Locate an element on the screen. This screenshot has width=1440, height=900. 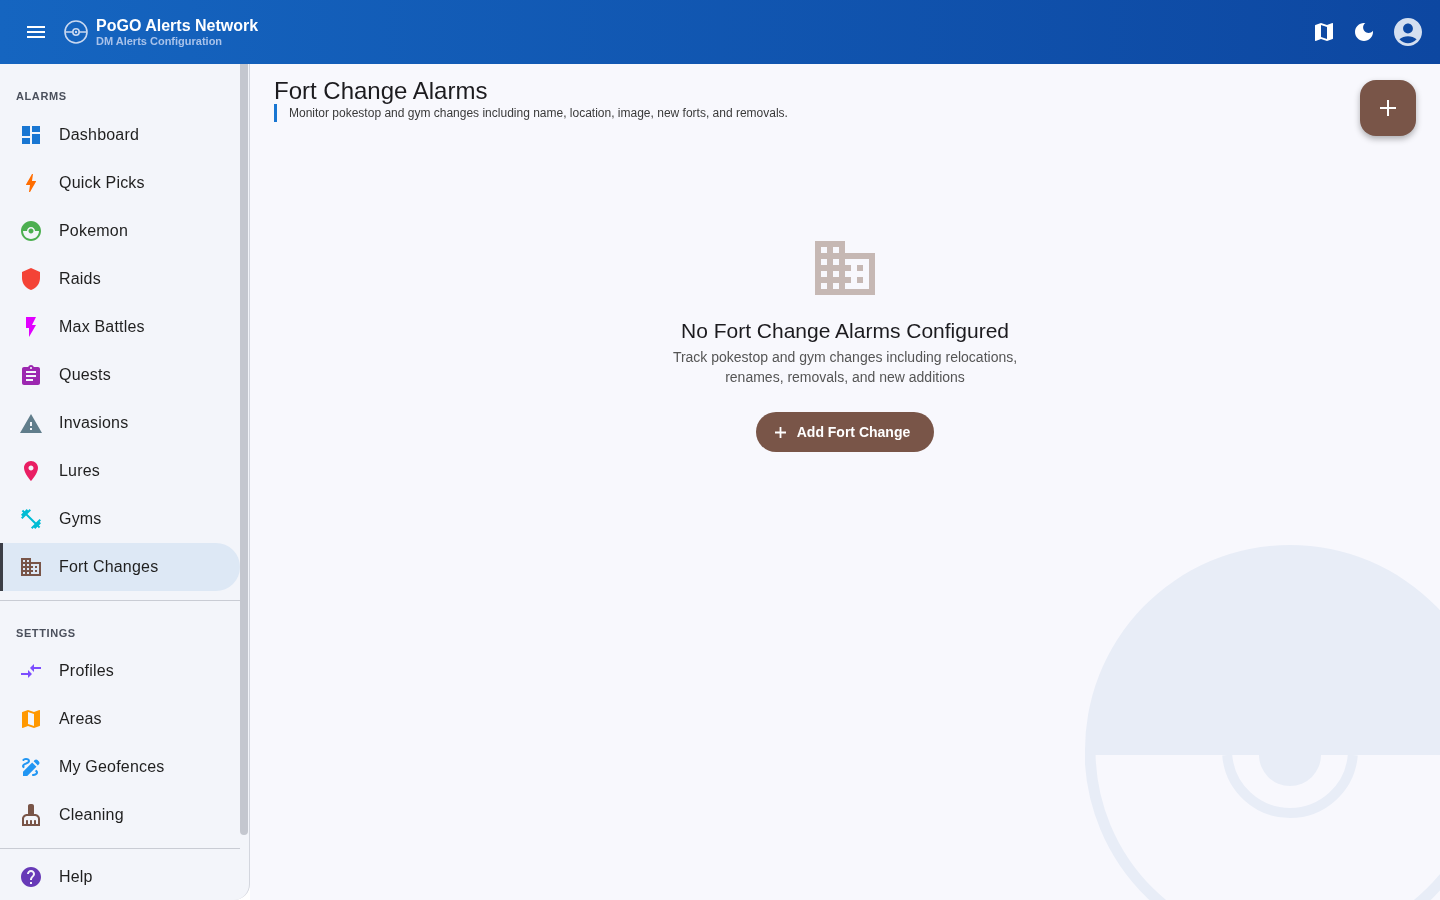
nav-item: Lures is located at coordinates (120, 471).